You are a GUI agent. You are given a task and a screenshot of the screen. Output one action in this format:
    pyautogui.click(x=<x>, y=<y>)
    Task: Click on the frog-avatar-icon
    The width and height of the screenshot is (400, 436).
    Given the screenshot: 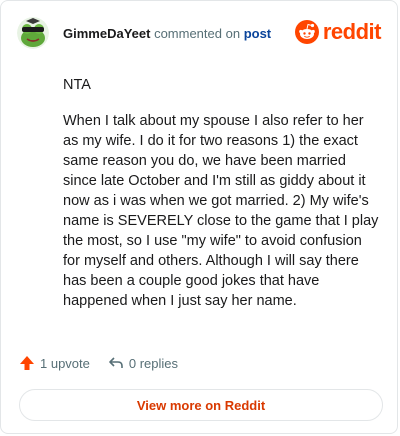 What is the action you would take?
    pyautogui.click(x=33, y=33)
    